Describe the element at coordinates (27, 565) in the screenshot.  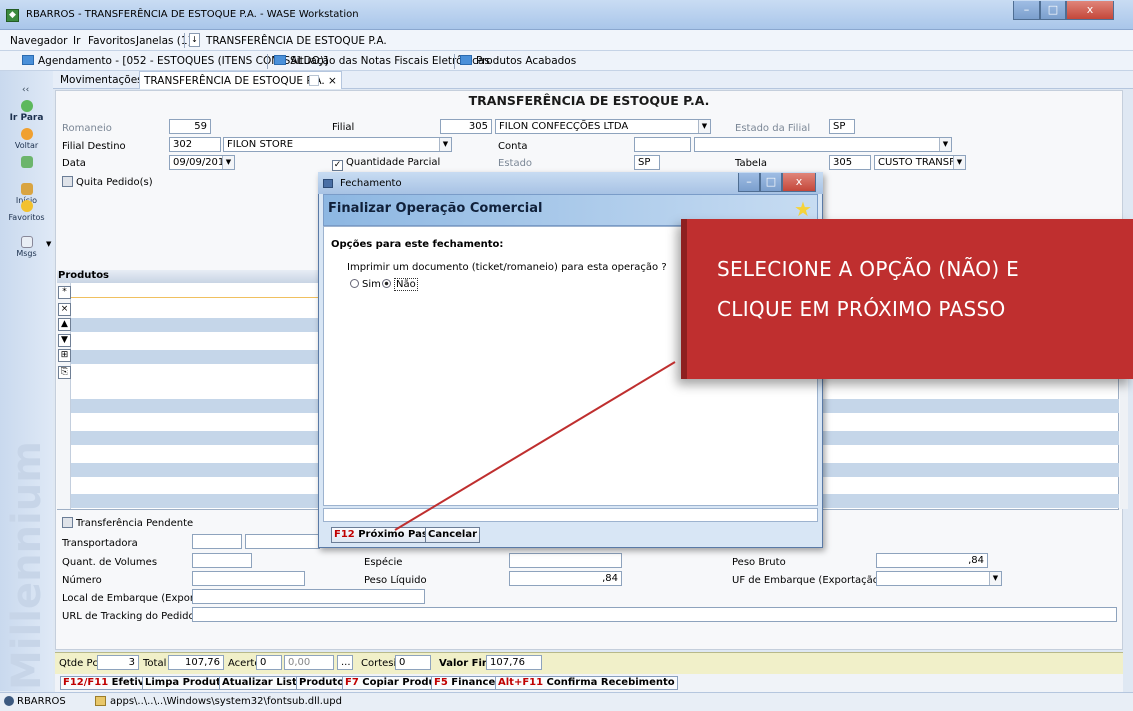
I see `brand-watermark: Millennium` at that location.